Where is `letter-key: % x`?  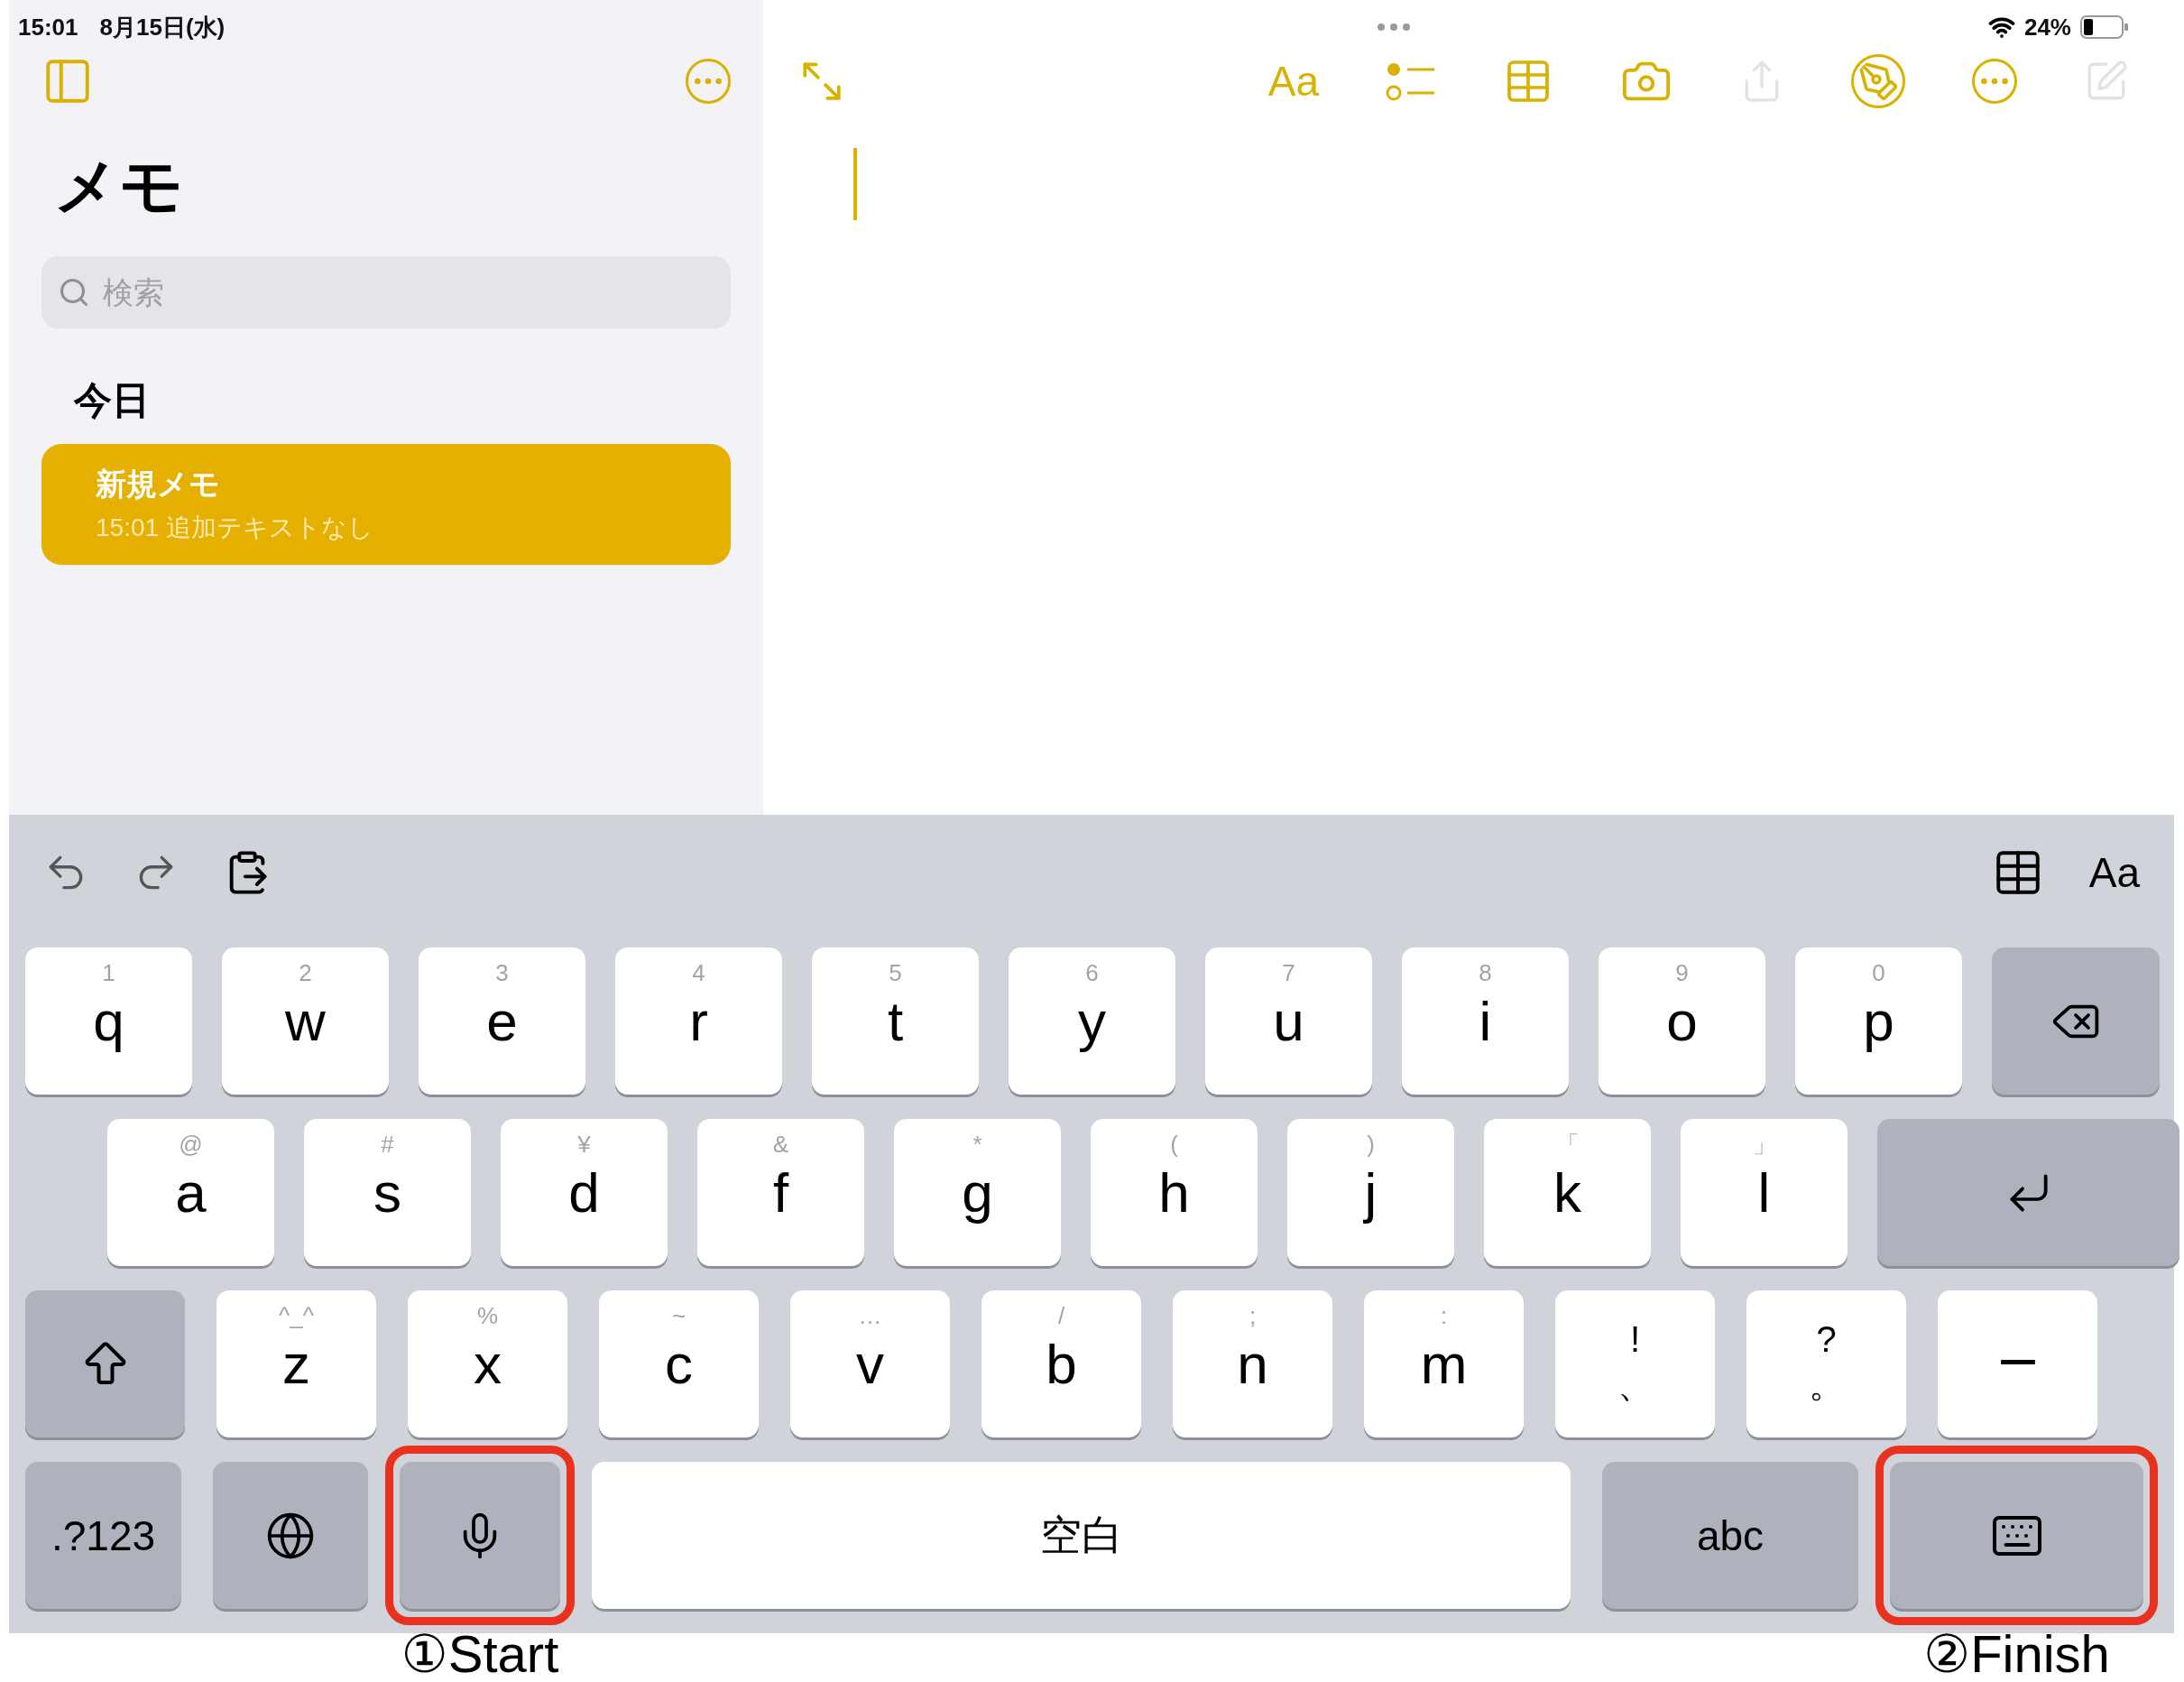
letter-key: % x is located at coordinates (488, 1363).